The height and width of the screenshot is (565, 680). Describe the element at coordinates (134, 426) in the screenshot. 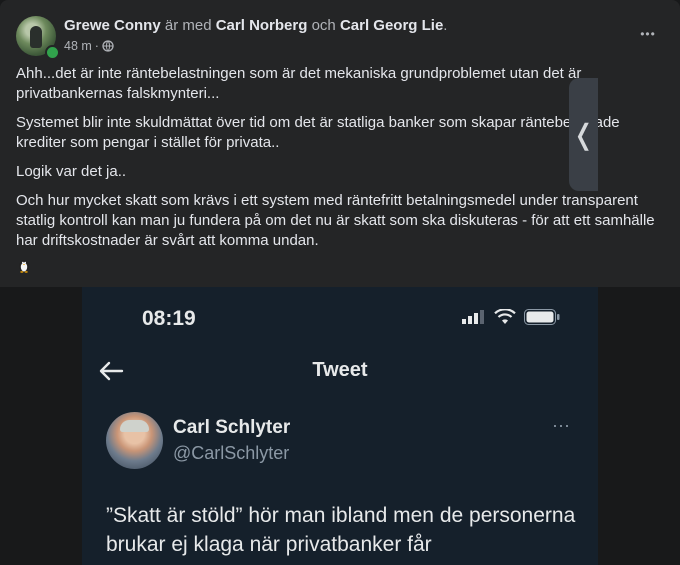

I see `avatar-hair` at that location.